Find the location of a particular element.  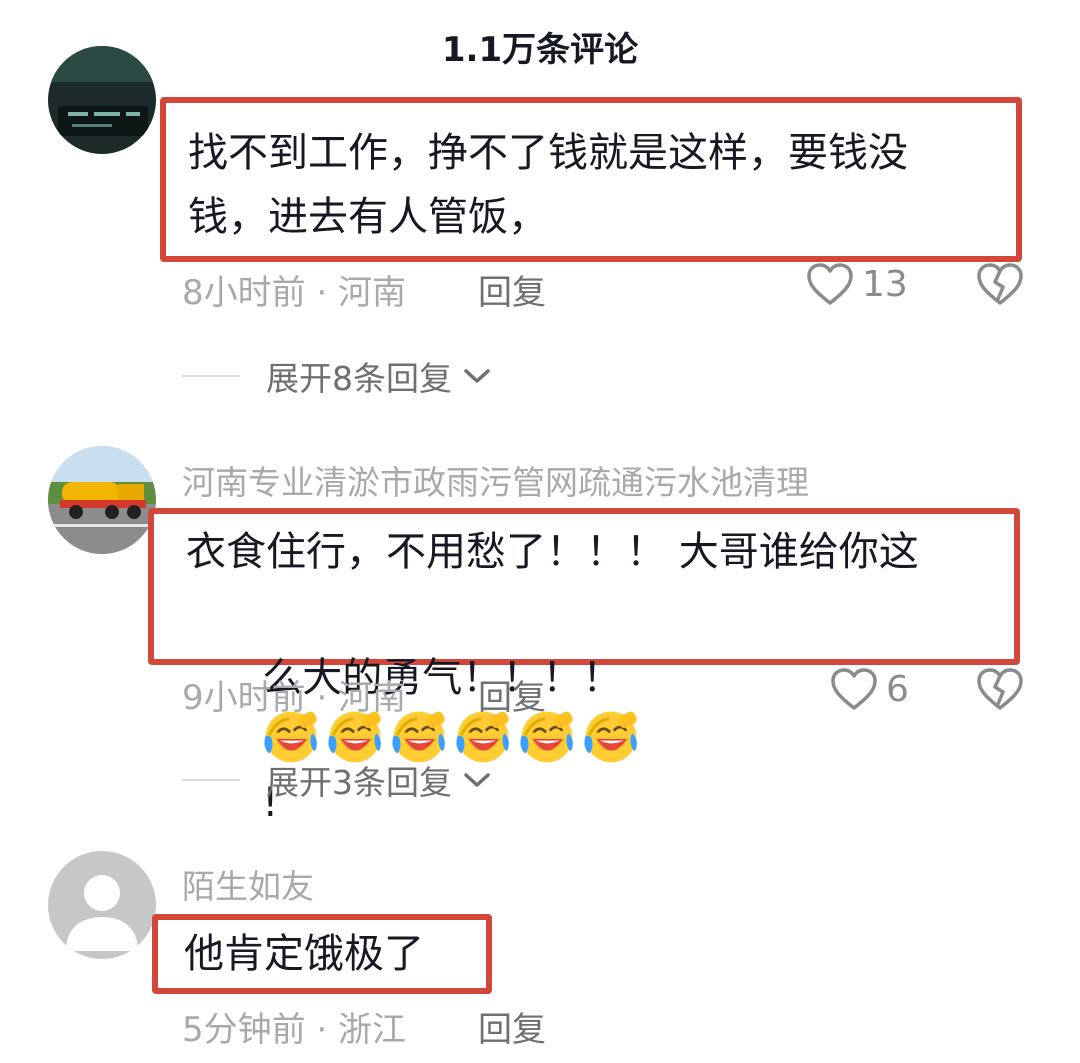

like-count: 6 is located at coordinates (897, 689).